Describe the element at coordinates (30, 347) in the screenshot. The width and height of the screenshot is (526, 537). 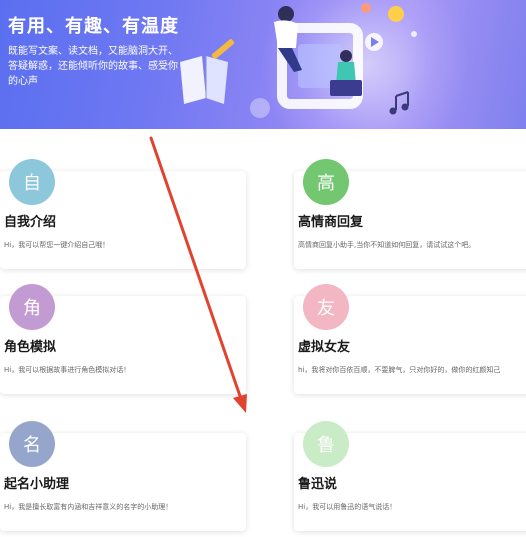
I see `card-title: 角色模拟` at that location.